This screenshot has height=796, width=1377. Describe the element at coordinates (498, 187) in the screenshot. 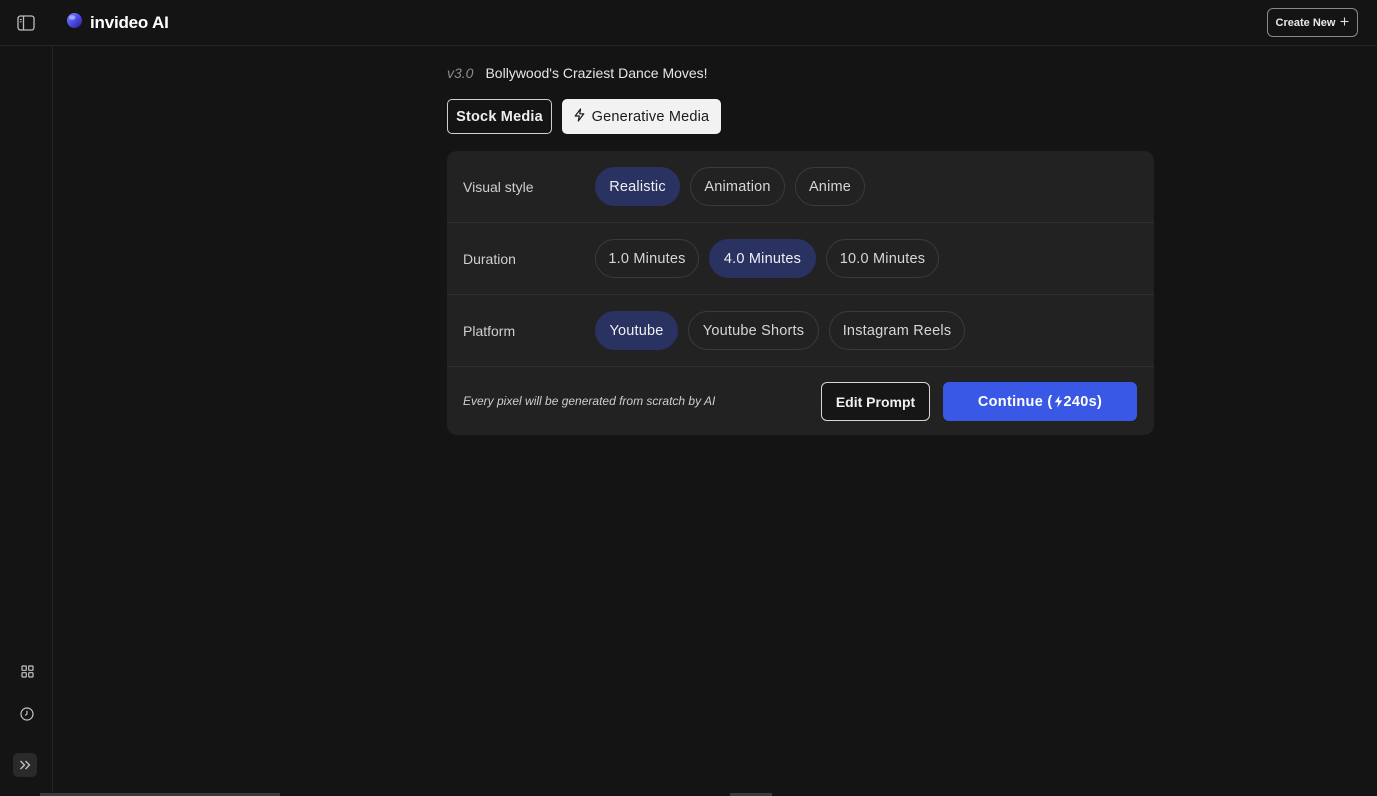

I see `visual-style-label: Visual style` at that location.